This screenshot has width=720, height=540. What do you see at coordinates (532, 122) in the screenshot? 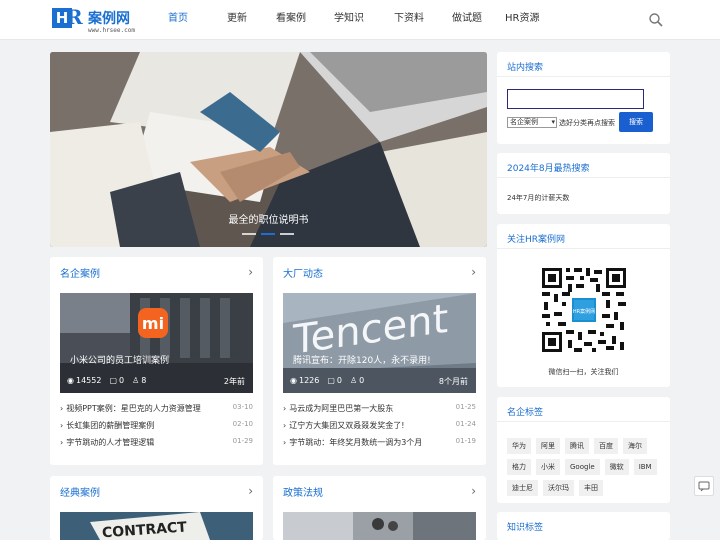
I see `category-select: 名企案例` at bounding box center [532, 122].